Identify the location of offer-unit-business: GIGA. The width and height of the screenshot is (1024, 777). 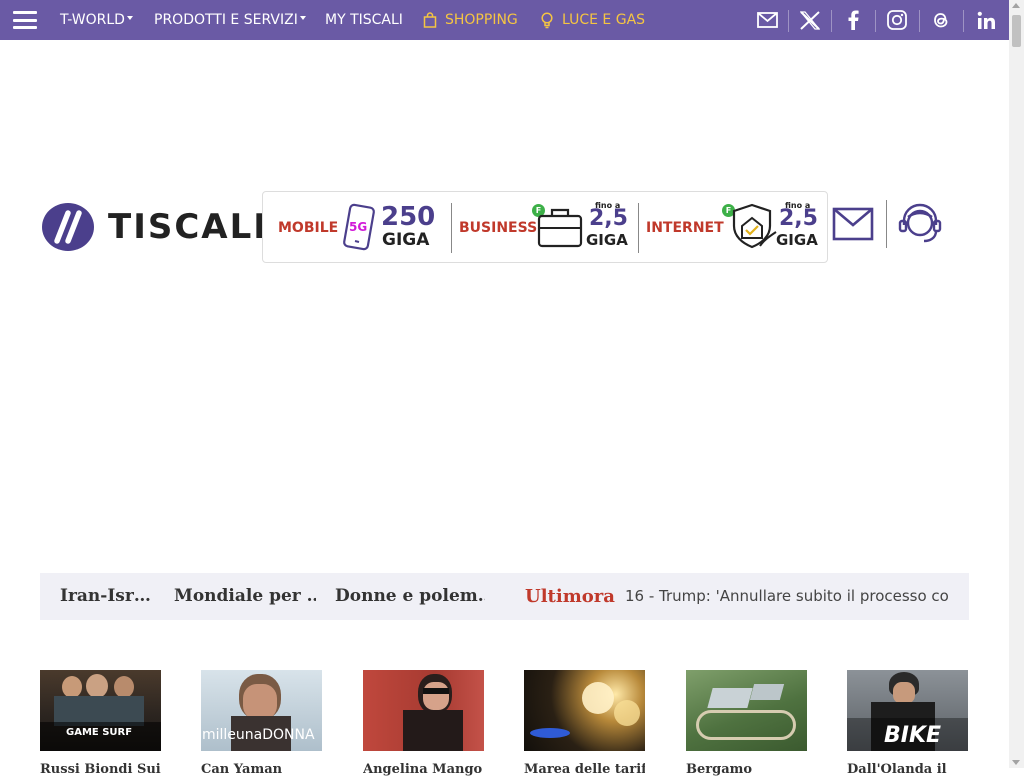
(607, 240).